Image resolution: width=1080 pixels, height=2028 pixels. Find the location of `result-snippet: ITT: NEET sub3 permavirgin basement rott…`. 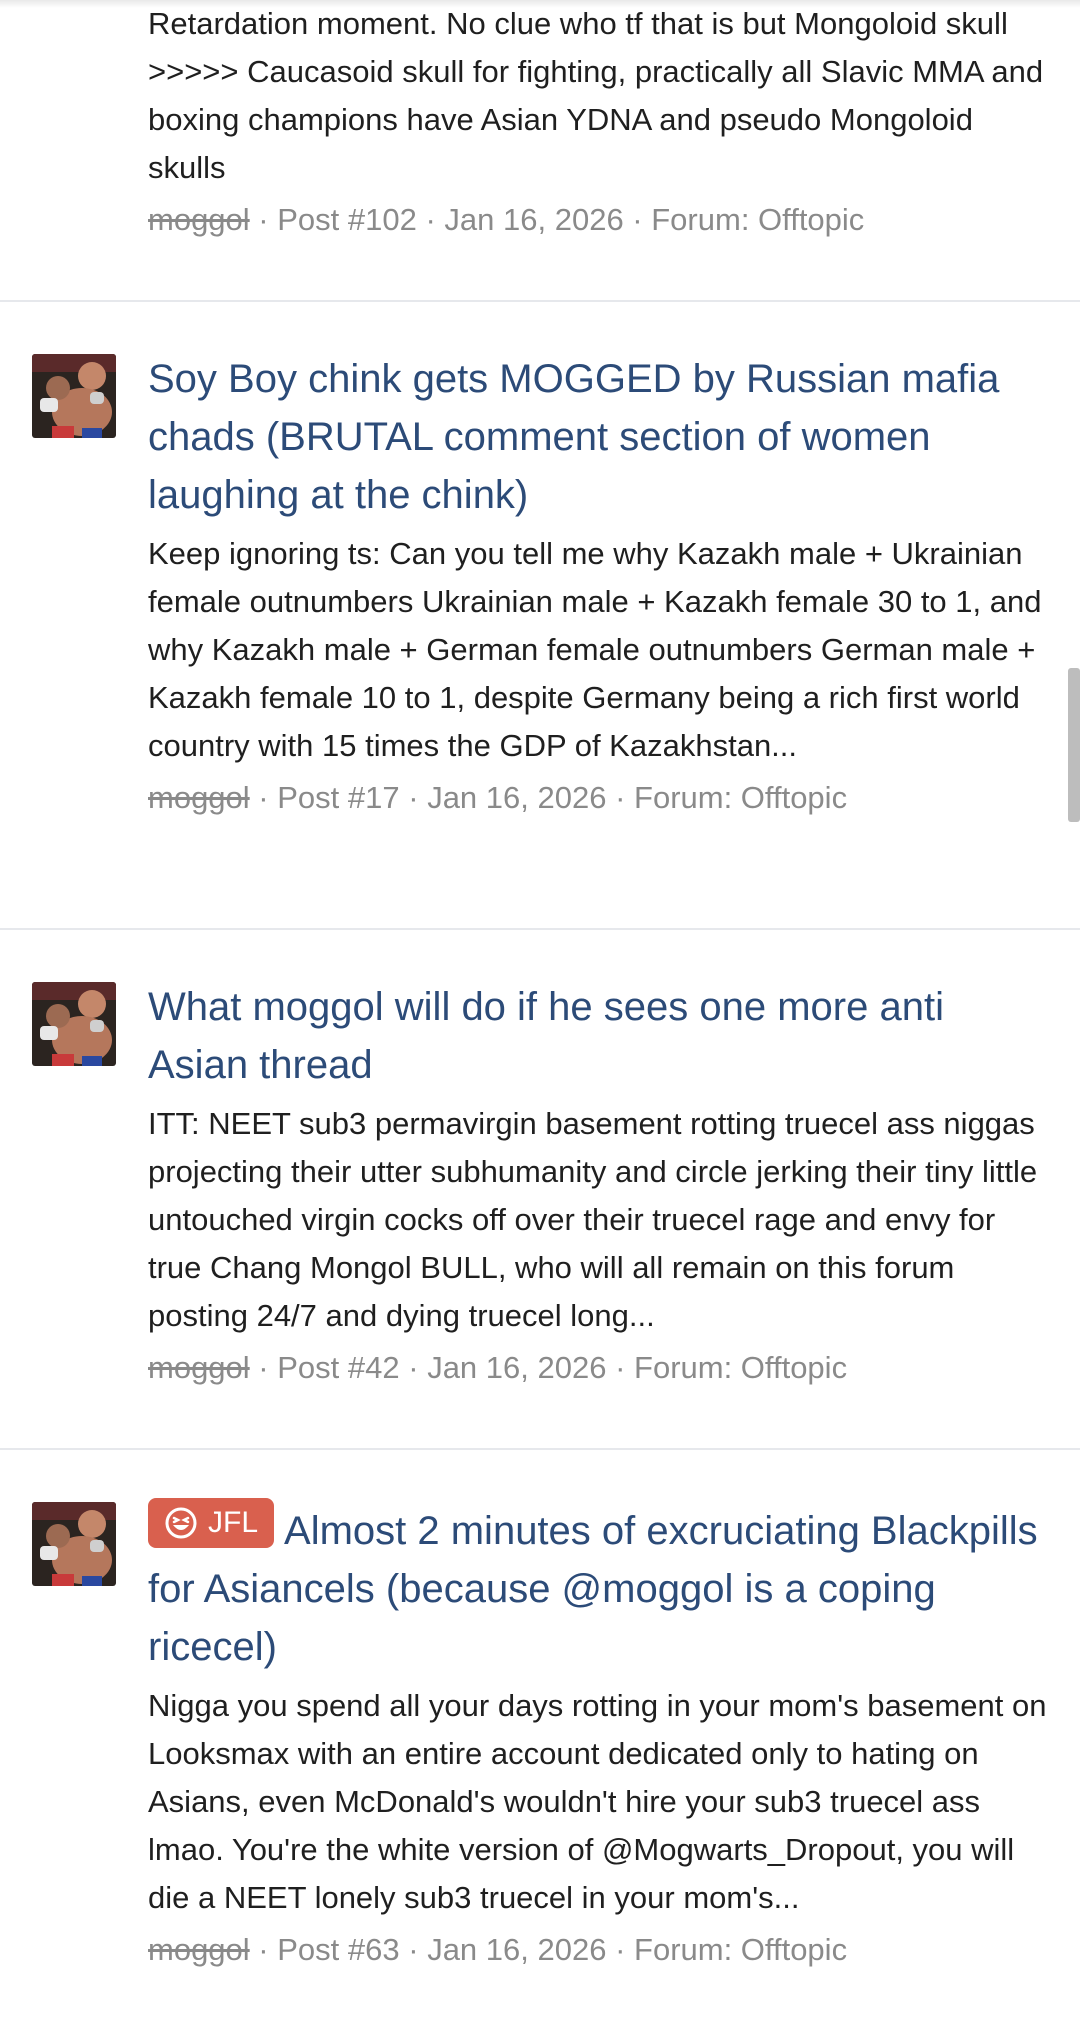

result-snippet: ITT: NEET sub3 permavirgin basement rott… is located at coordinates (593, 1219).